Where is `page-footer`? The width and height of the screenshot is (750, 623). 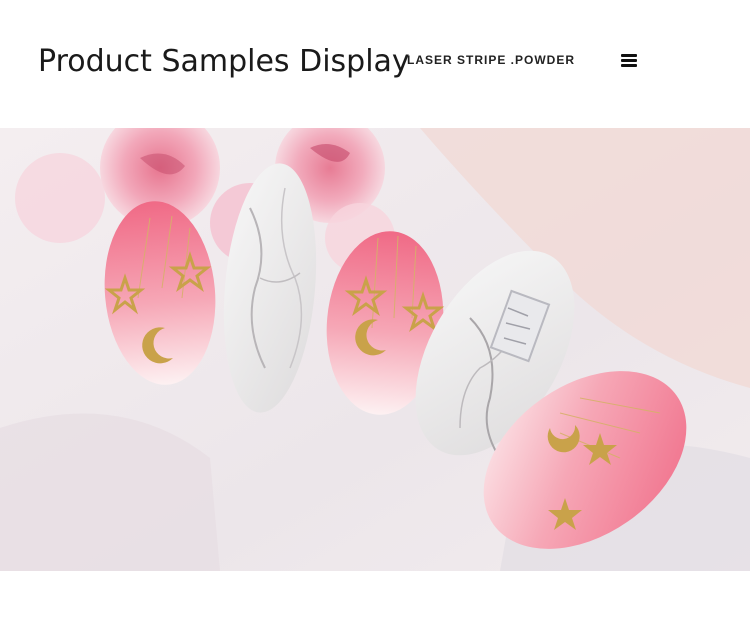
page-footer is located at coordinates (375, 597).